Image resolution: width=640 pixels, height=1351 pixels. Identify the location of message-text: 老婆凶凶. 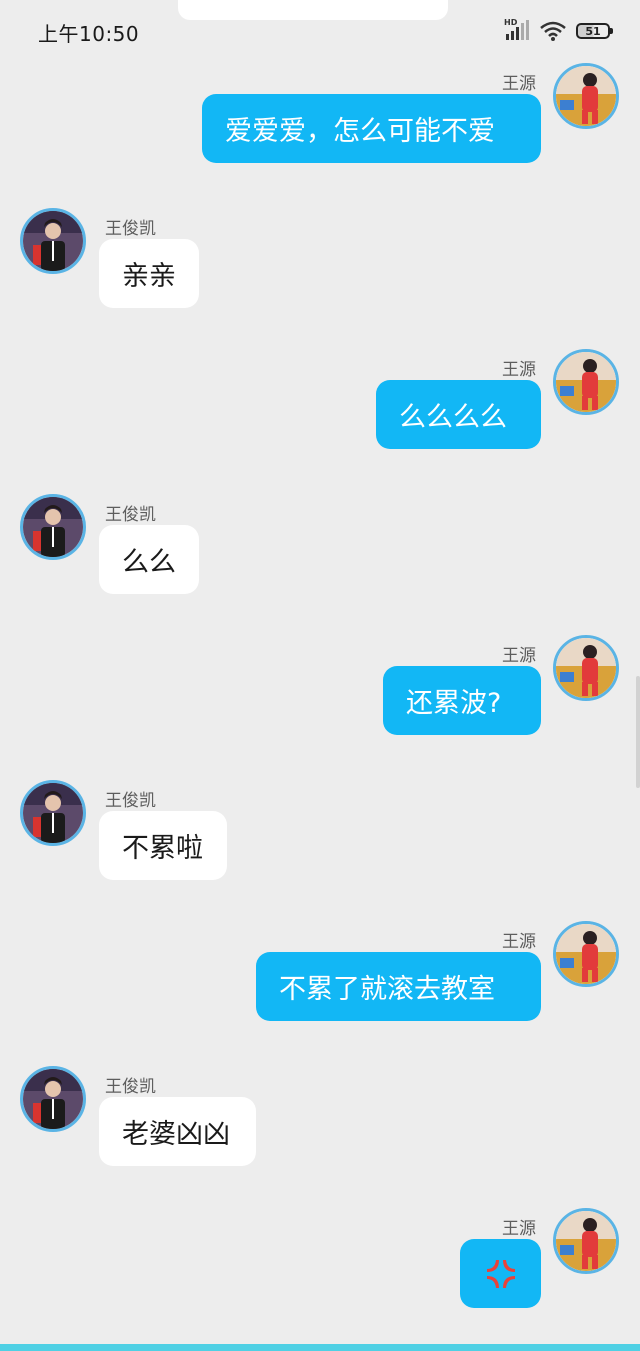
(176, 1134).